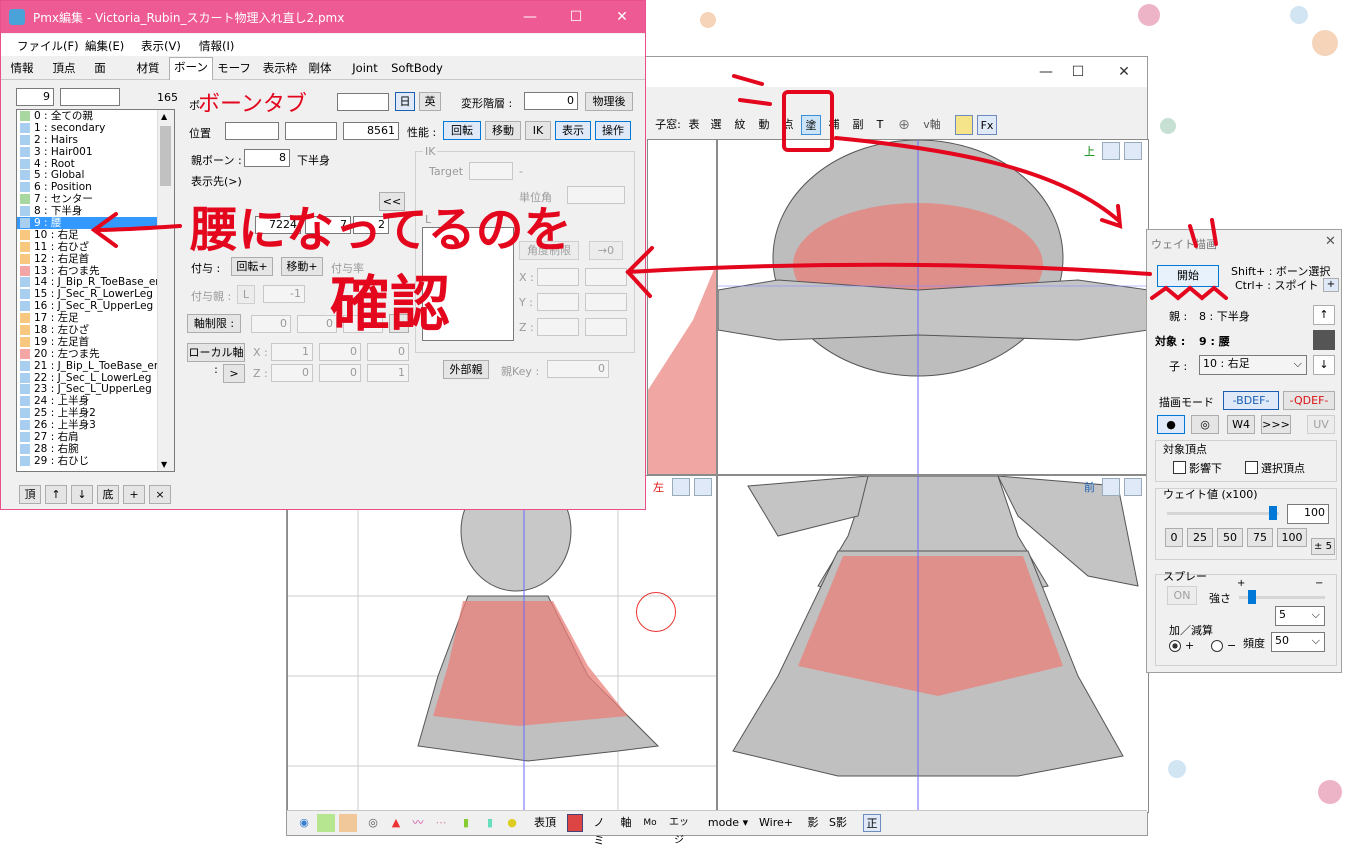  What do you see at coordinates (889, 269) in the screenshot?
I see `arrow-to-bone-panel` at bounding box center [889, 269].